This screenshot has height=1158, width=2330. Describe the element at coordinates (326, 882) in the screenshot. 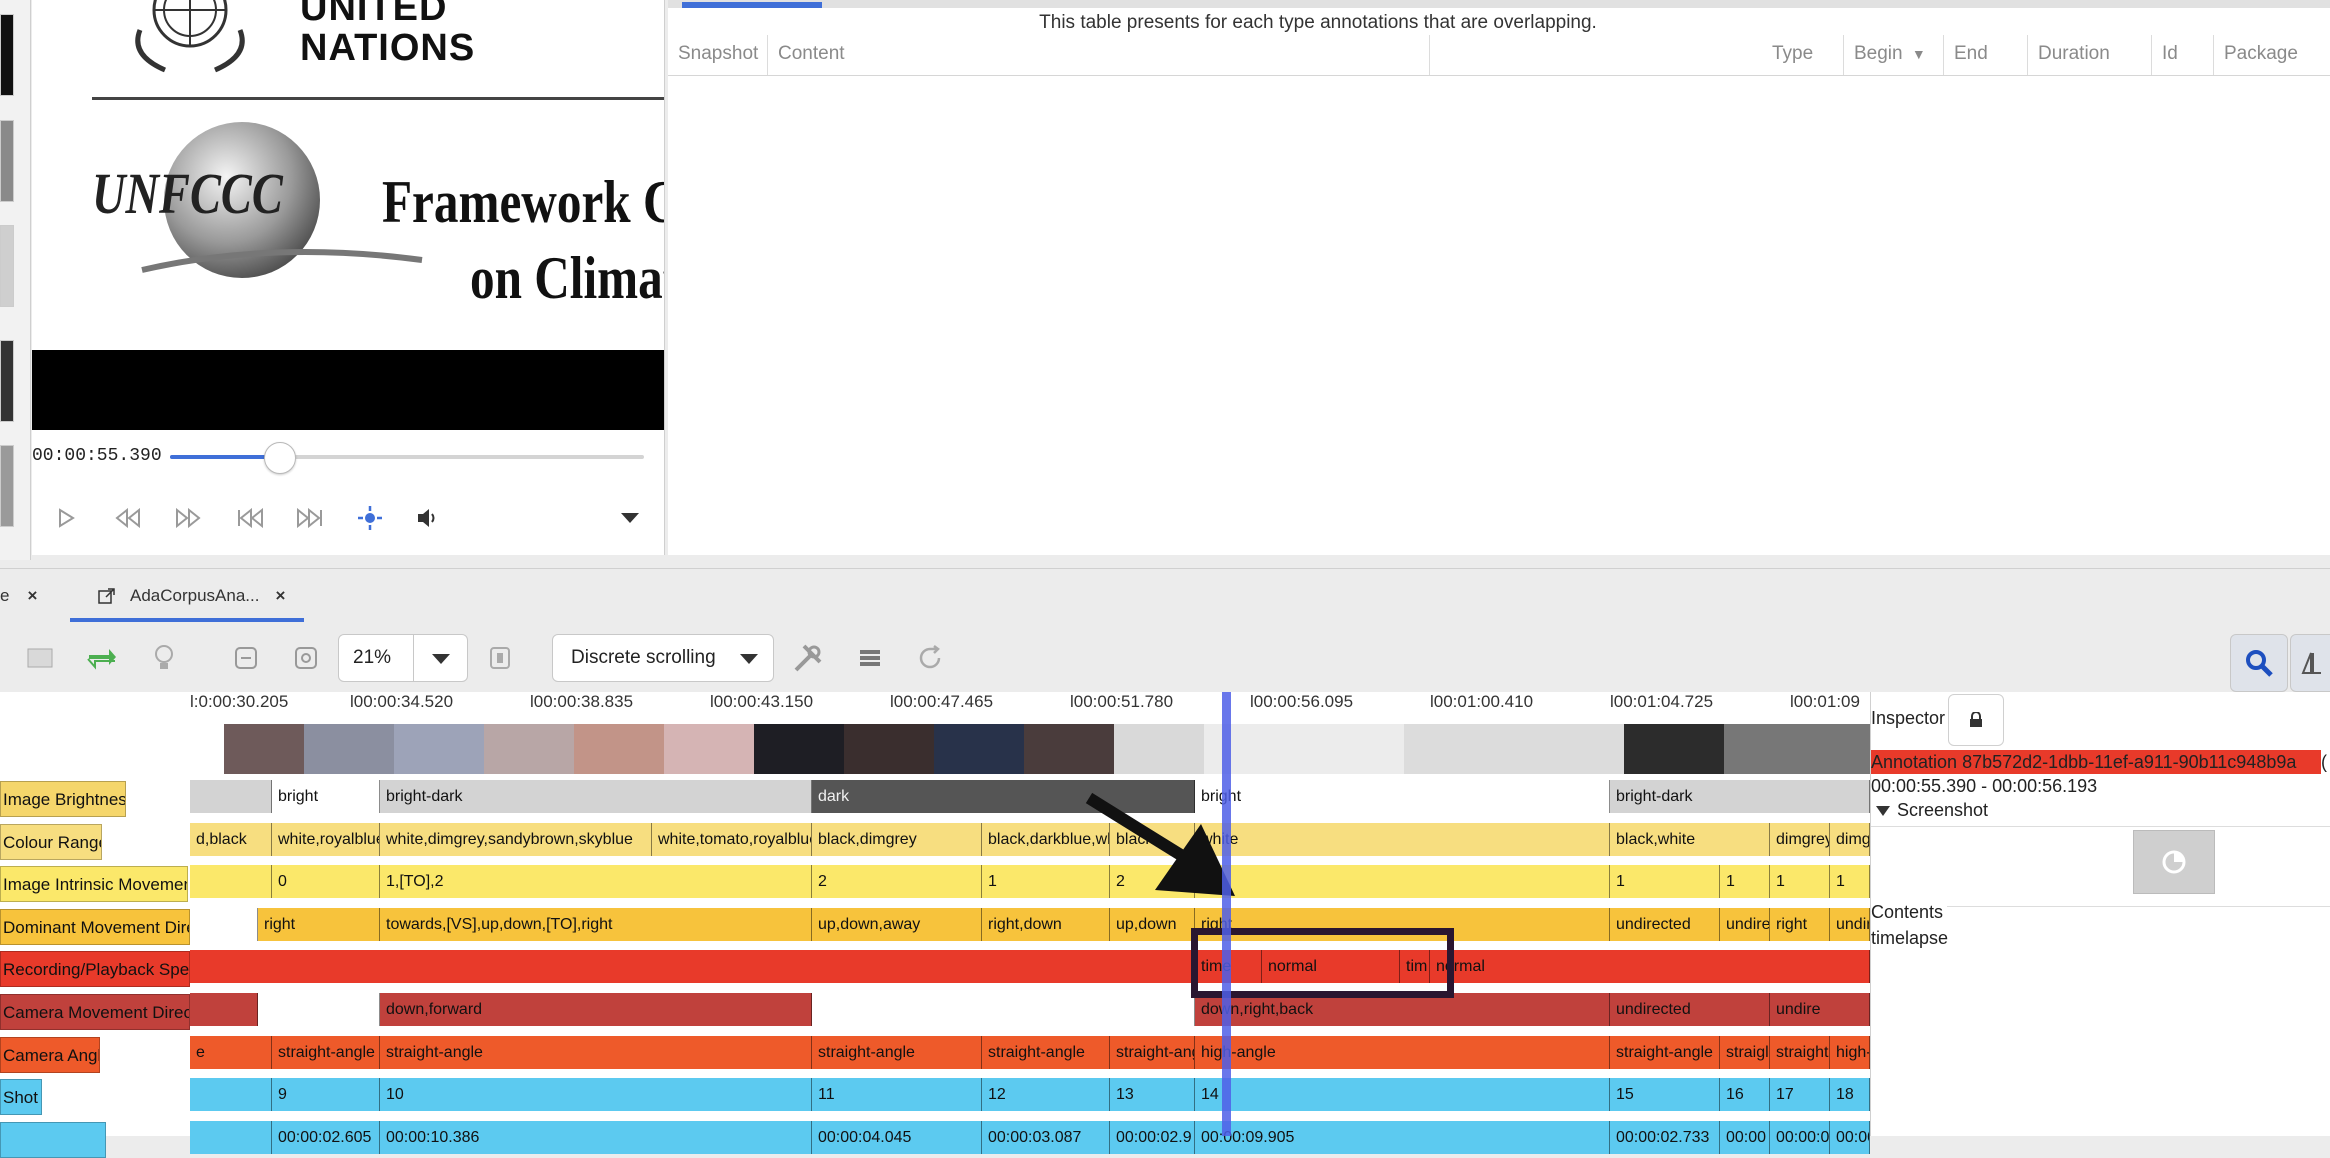

I see `annotation-segment: 0` at that location.